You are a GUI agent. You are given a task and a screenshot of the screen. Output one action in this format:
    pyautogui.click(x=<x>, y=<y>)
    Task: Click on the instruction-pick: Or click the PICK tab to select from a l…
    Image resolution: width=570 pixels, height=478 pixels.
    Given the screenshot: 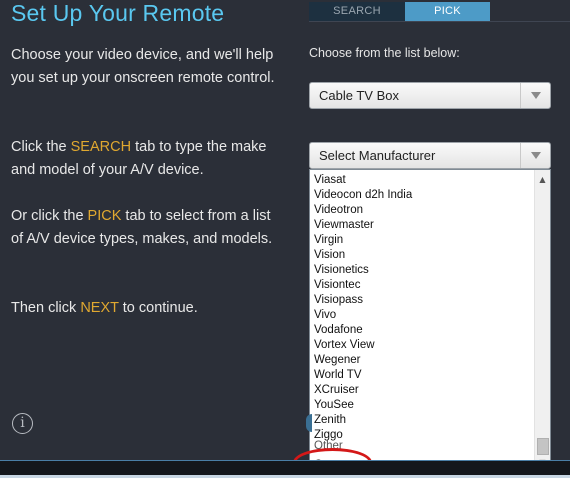 What is the action you would take?
    pyautogui.click(x=146, y=228)
    